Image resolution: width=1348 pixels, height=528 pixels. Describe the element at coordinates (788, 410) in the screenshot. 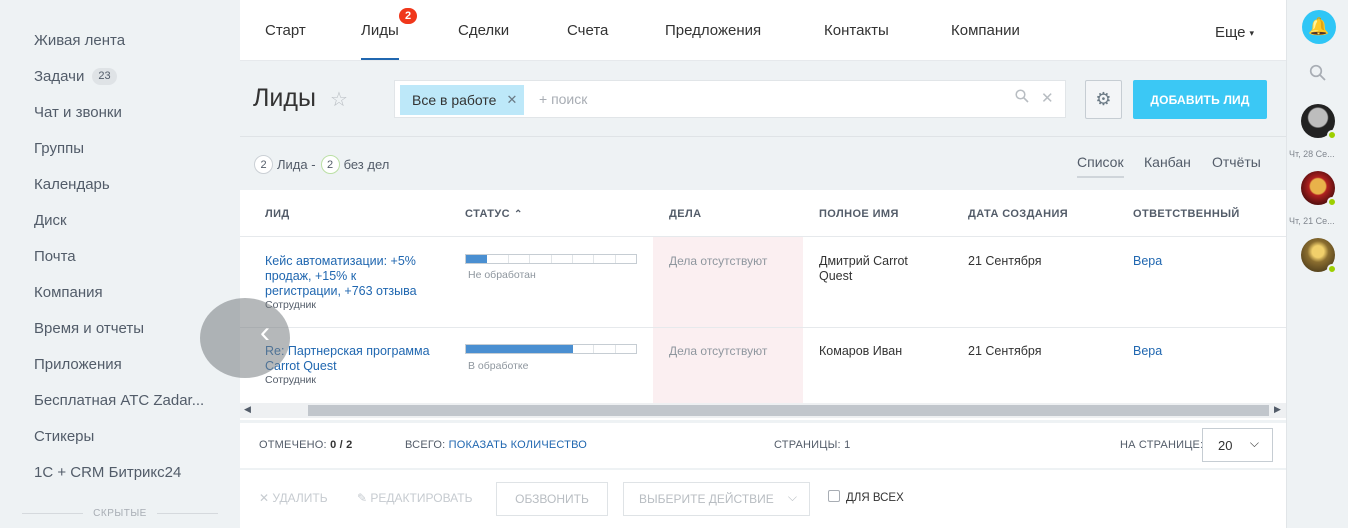

I see `scrollbar-thumb` at that location.